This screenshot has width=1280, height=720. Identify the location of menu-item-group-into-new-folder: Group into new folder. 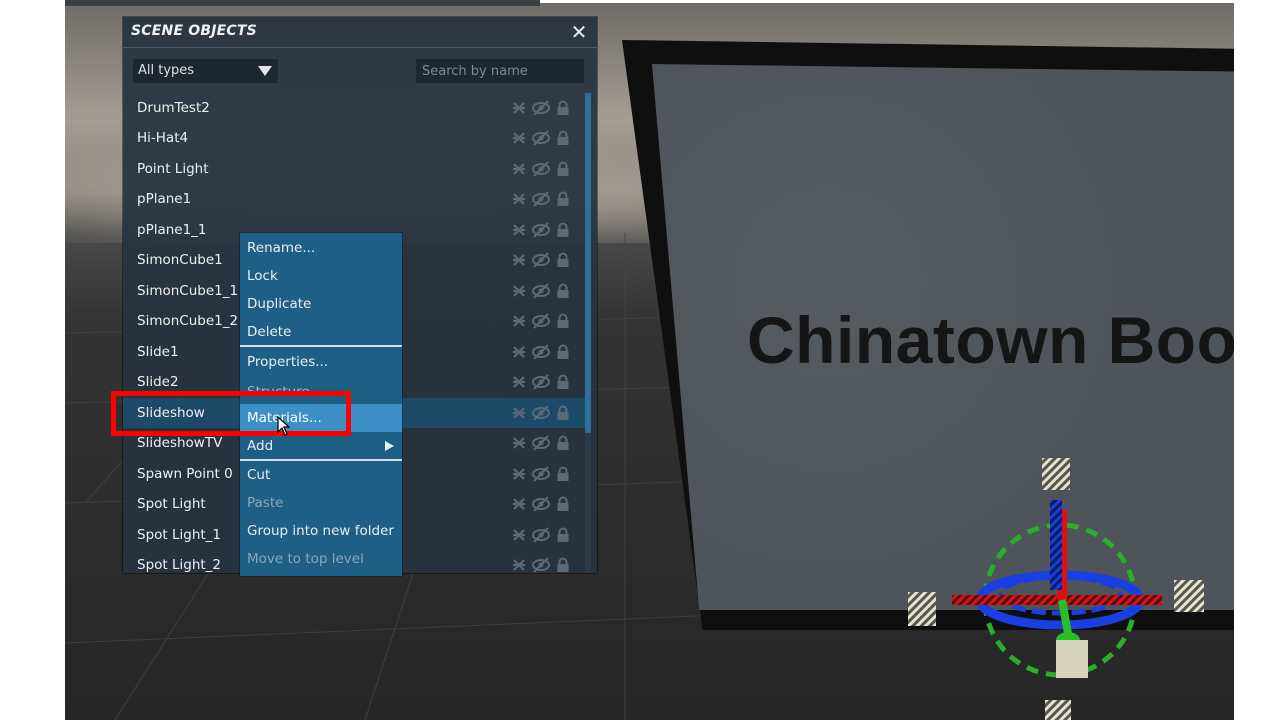
(321, 531).